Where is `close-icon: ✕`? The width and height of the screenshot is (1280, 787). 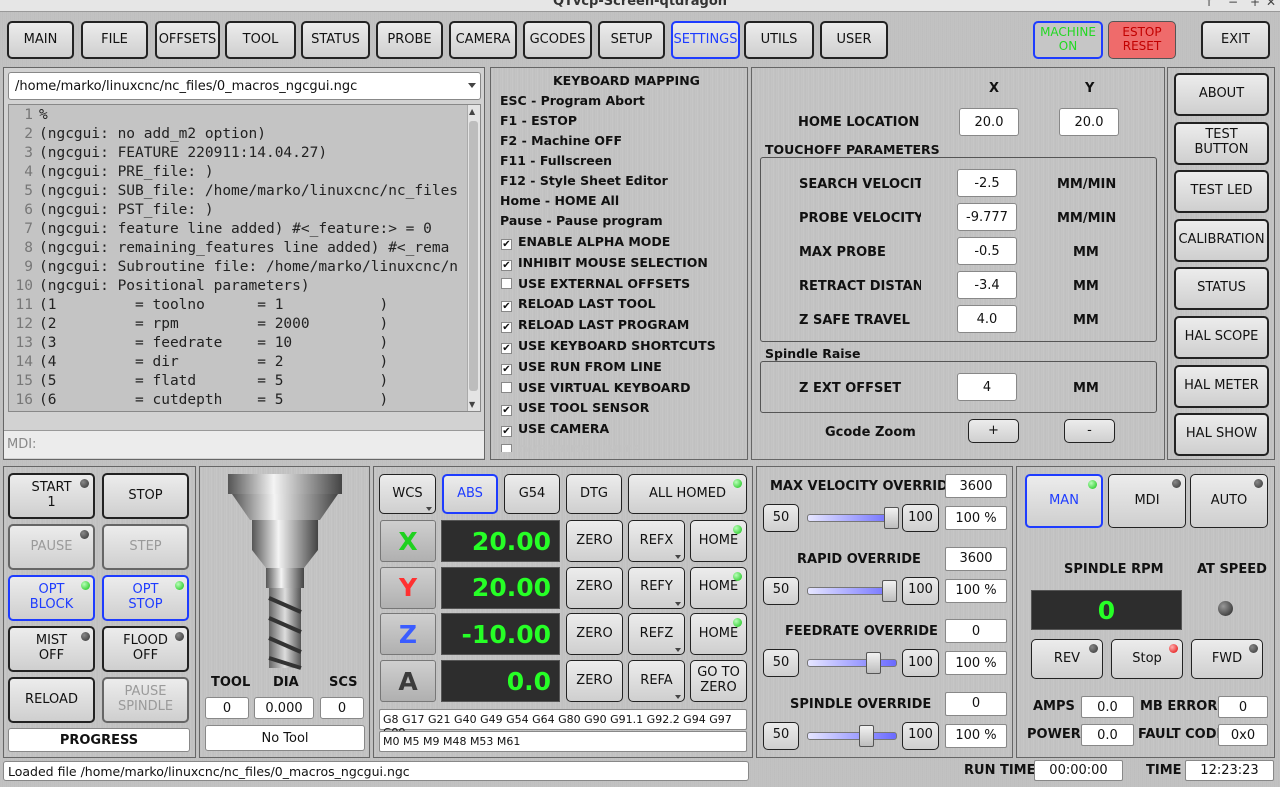 close-icon: ✕ is located at coordinates (1271, 4).